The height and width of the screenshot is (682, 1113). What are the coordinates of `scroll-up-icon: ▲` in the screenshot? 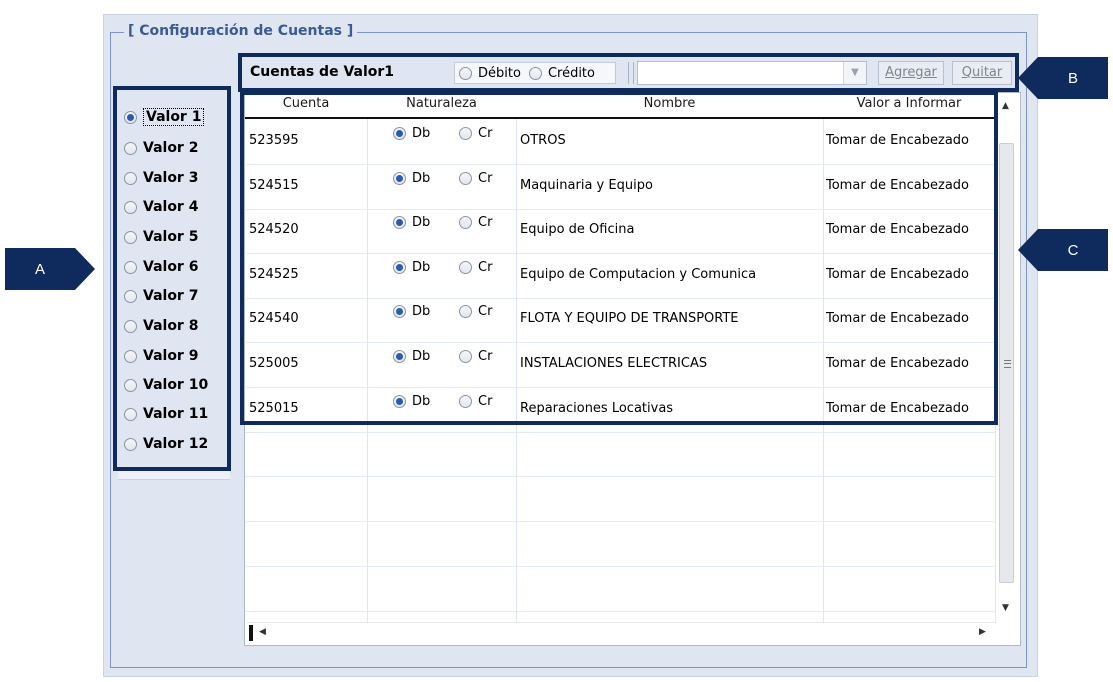 It's located at (1005, 106).